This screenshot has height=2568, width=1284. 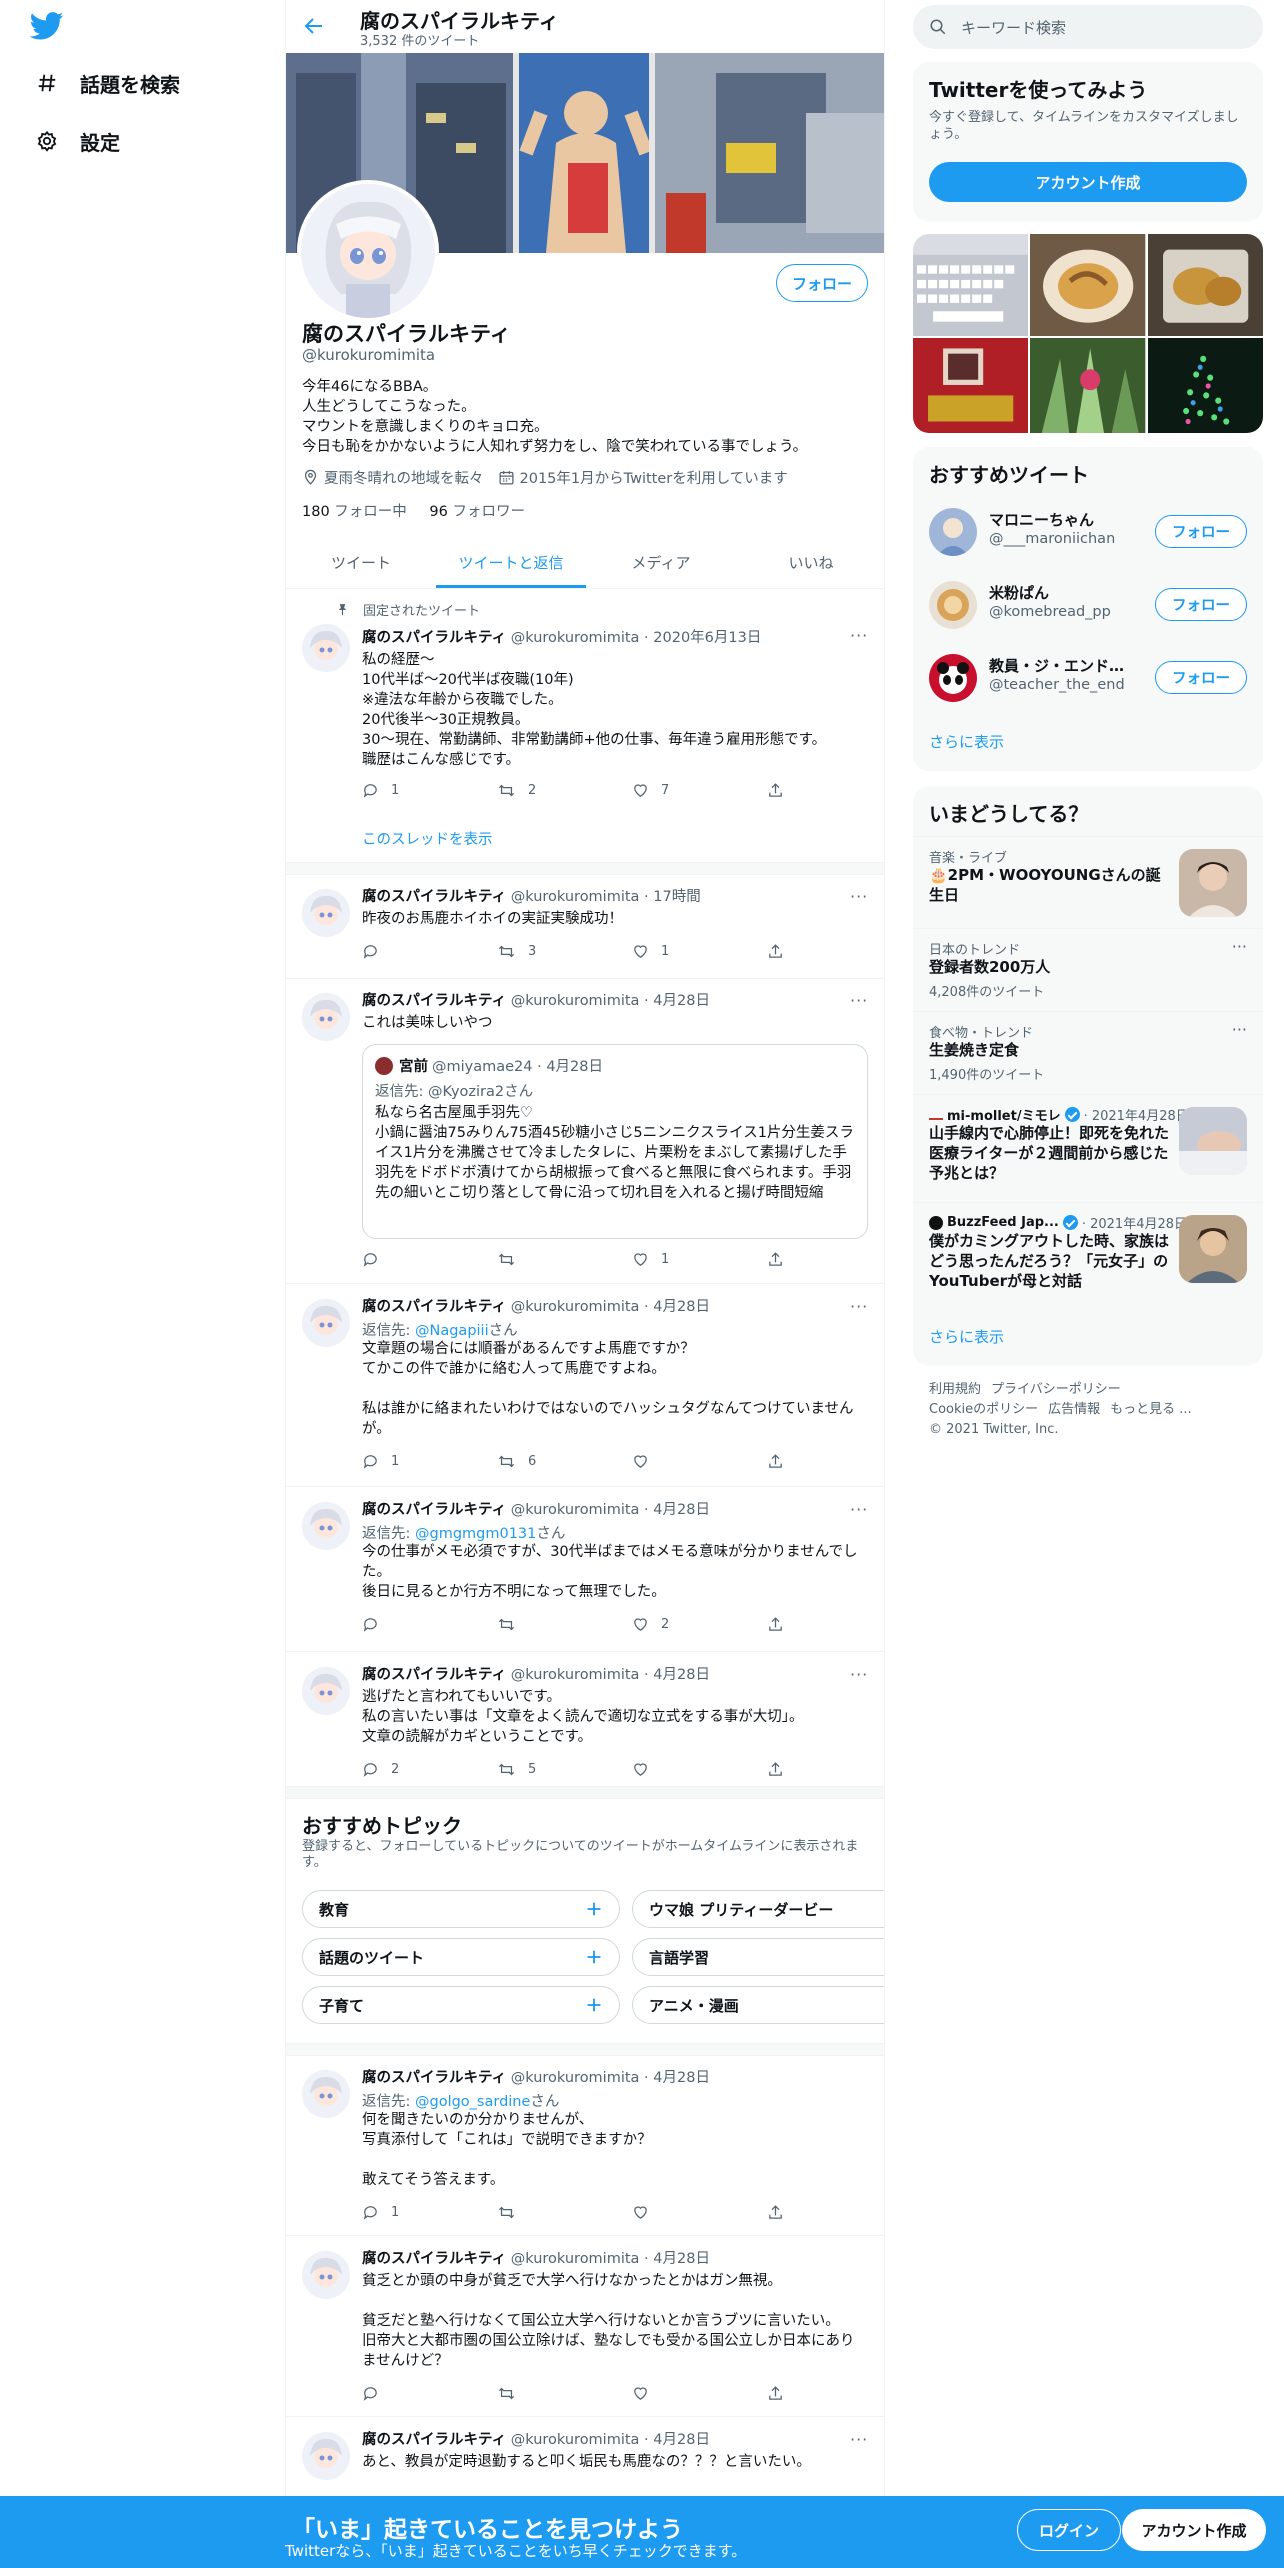 What do you see at coordinates (429, 790) in the screenshot?
I see `reply-button: 1` at bounding box center [429, 790].